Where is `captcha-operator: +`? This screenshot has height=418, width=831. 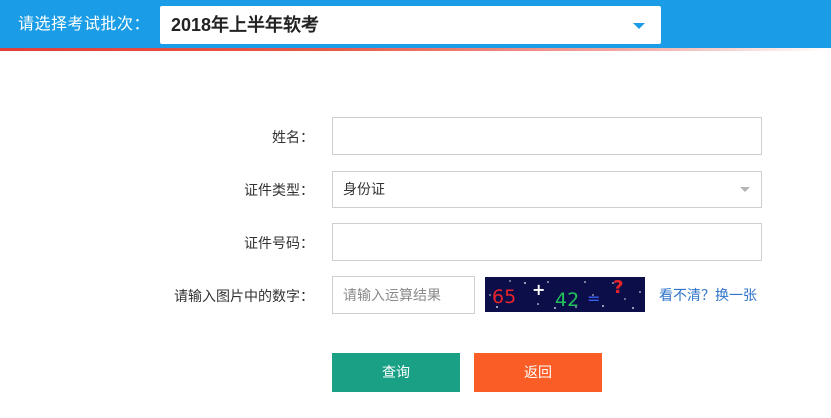 captcha-operator: + is located at coordinates (538, 289).